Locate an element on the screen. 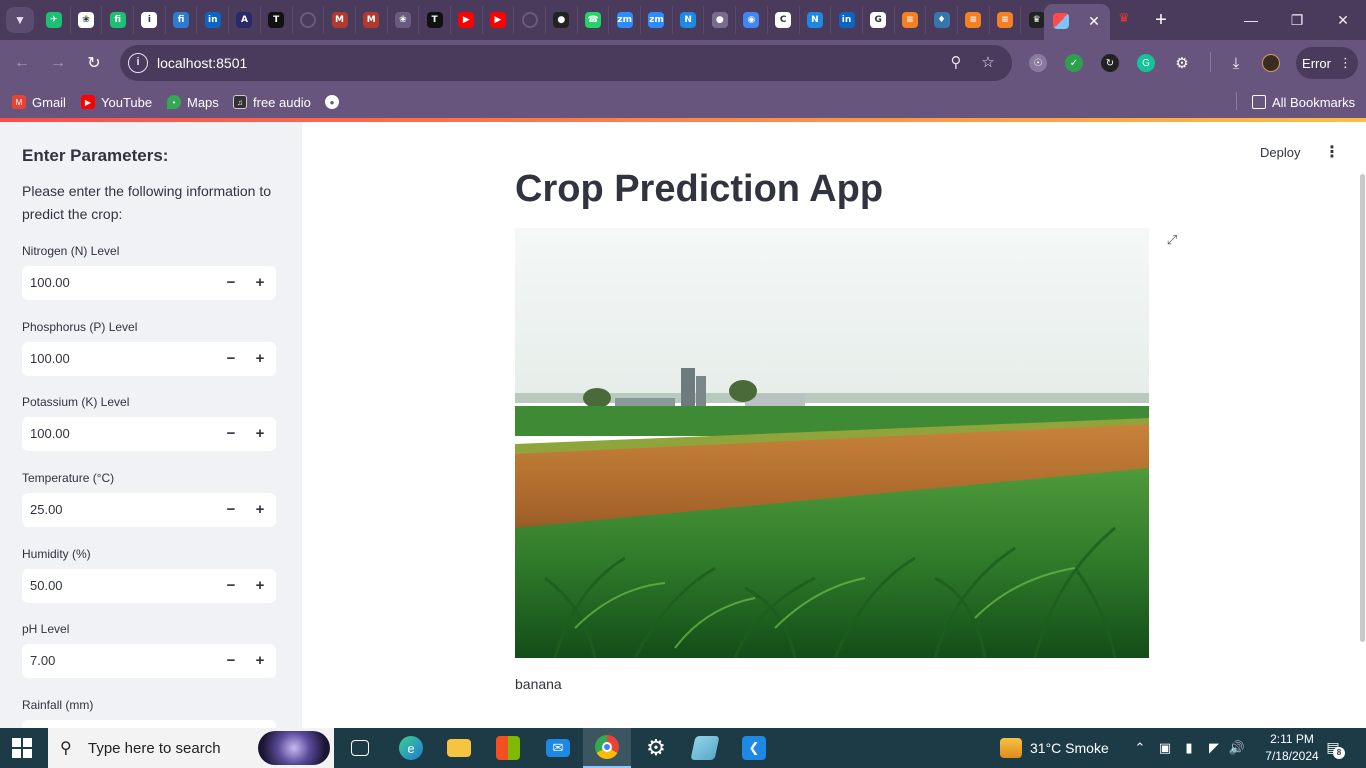 The image size is (1366, 768). ph-value: 7.00 is located at coordinates (42, 660).